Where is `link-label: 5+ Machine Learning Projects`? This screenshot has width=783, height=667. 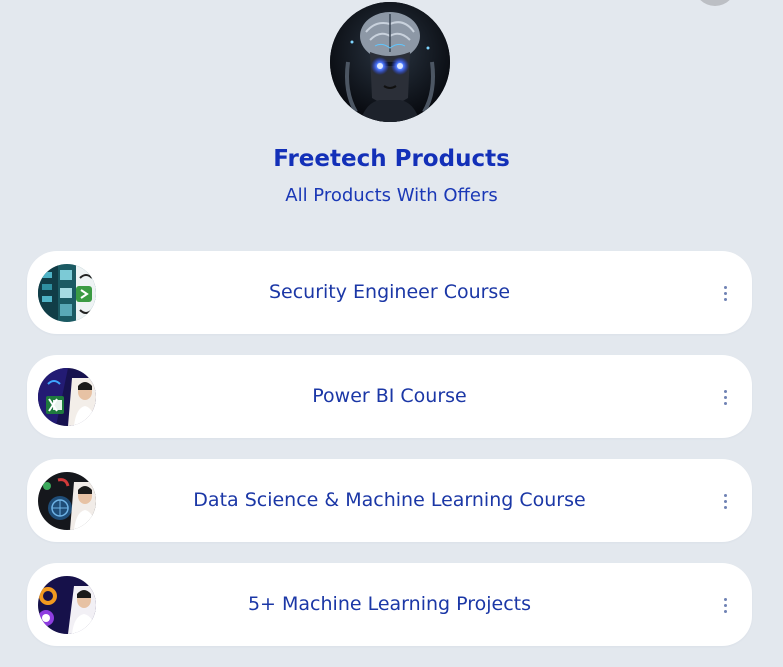 link-label: 5+ Machine Learning Projects is located at coordinates (389, 604).